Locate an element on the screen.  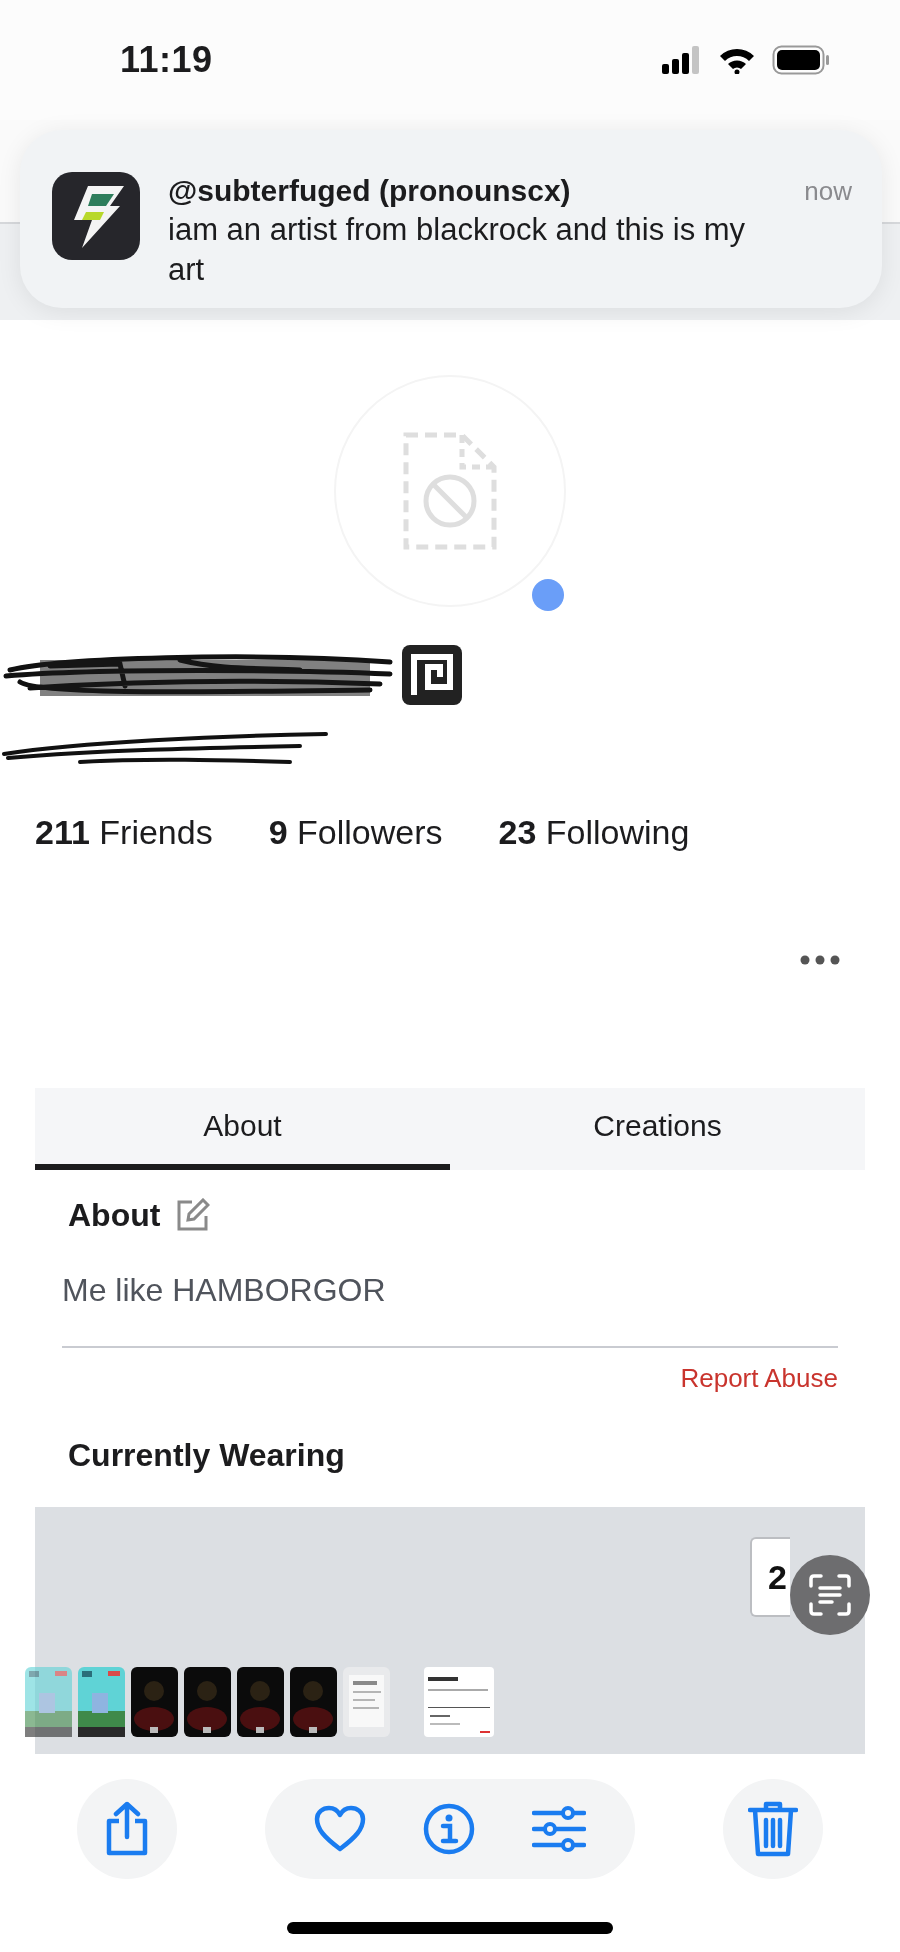
stat-link: 9 Followers is located at coordinates (355, 832).